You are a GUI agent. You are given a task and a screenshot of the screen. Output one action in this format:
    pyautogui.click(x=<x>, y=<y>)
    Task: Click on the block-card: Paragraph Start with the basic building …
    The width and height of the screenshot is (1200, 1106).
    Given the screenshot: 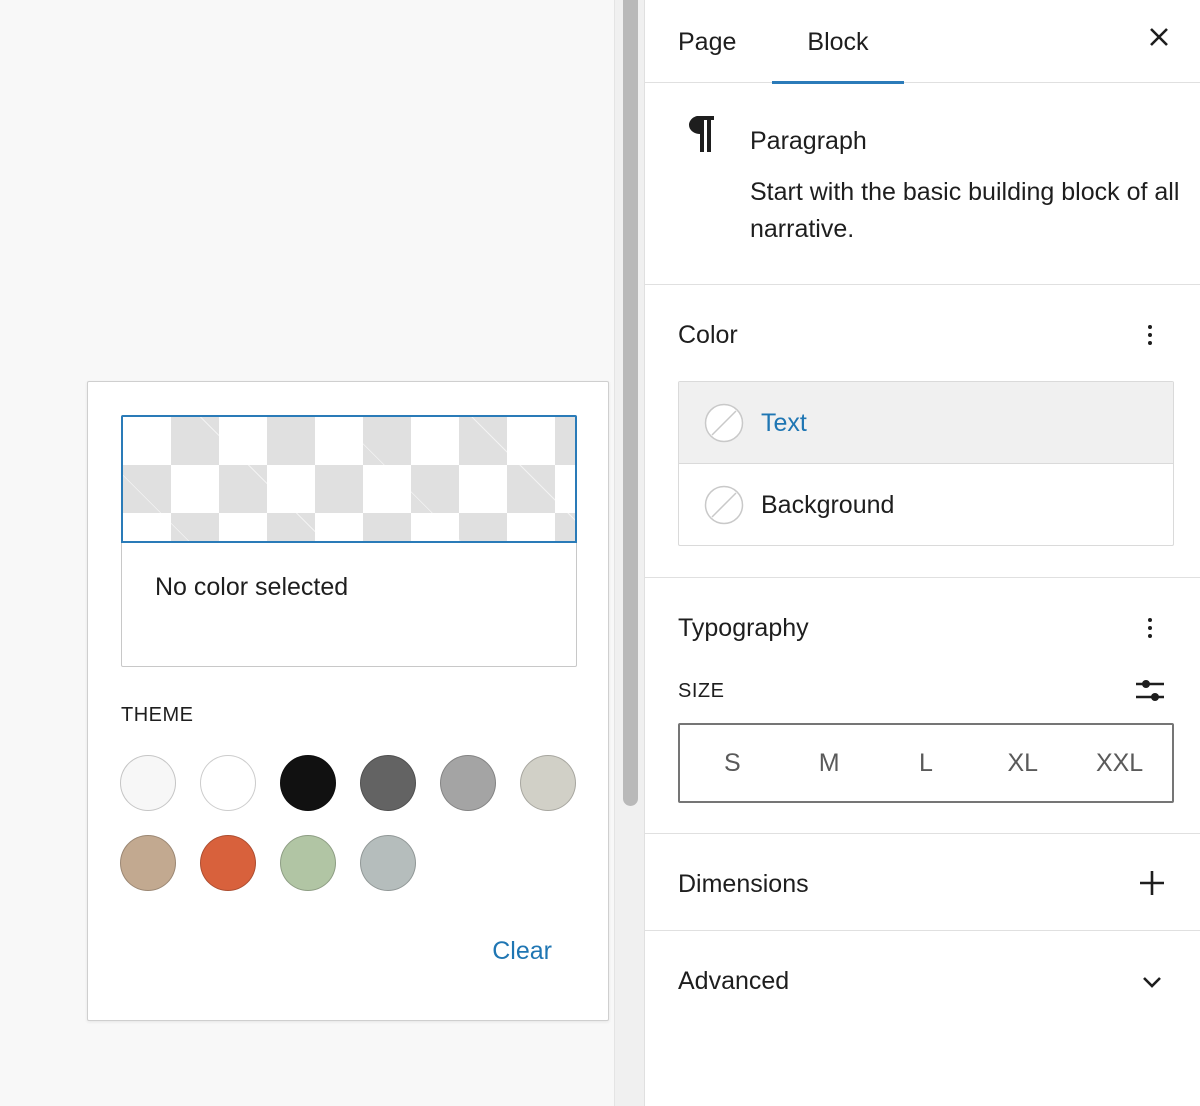 What is the action you would take?
    pyautogui.click(x=922, y=184)
    